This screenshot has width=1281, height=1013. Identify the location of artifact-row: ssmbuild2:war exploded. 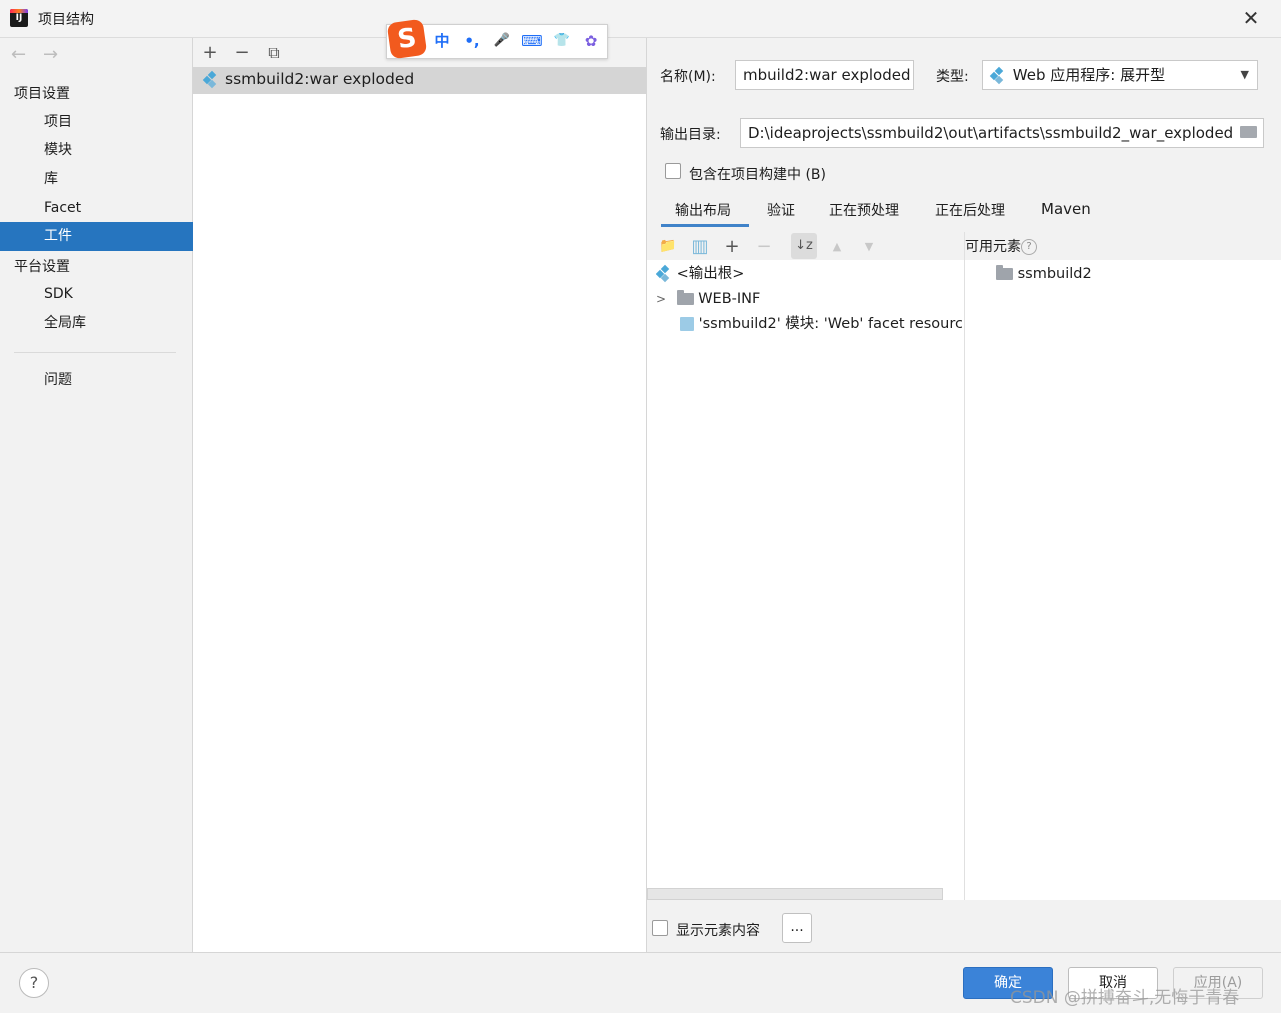
(419, 80).